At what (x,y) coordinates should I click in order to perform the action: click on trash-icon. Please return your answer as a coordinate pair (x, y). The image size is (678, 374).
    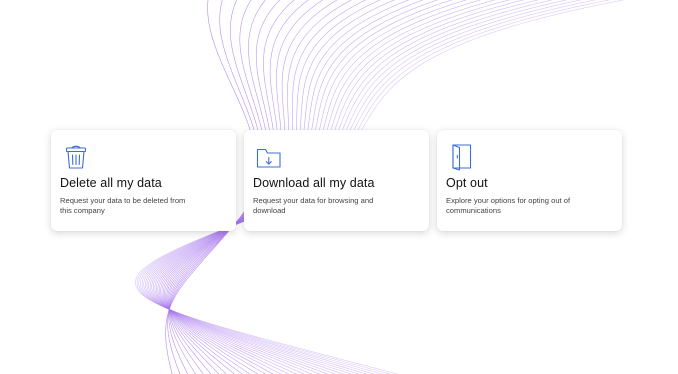
    Looking at the image, I should click on (76, 157).